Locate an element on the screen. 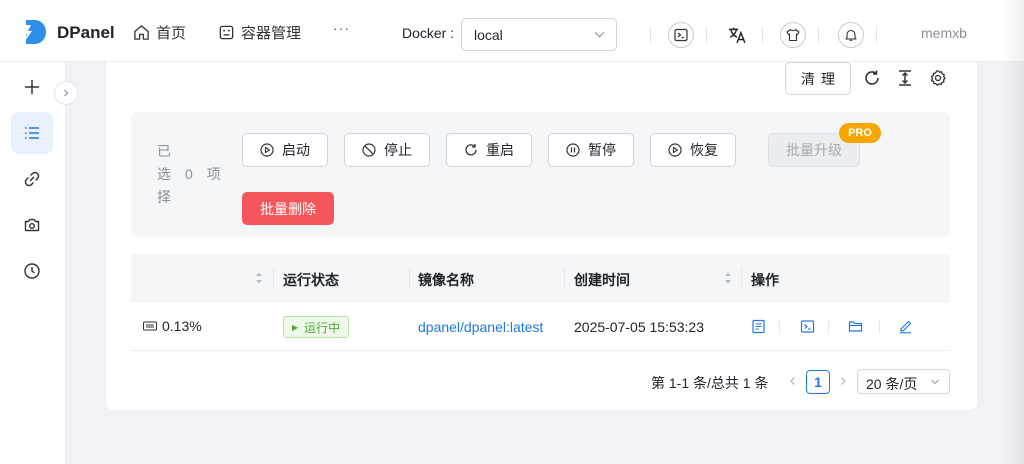 The height and width of the screenshot is (464, 1024). sidebar-expand-button is located at coordinates (66, 93).